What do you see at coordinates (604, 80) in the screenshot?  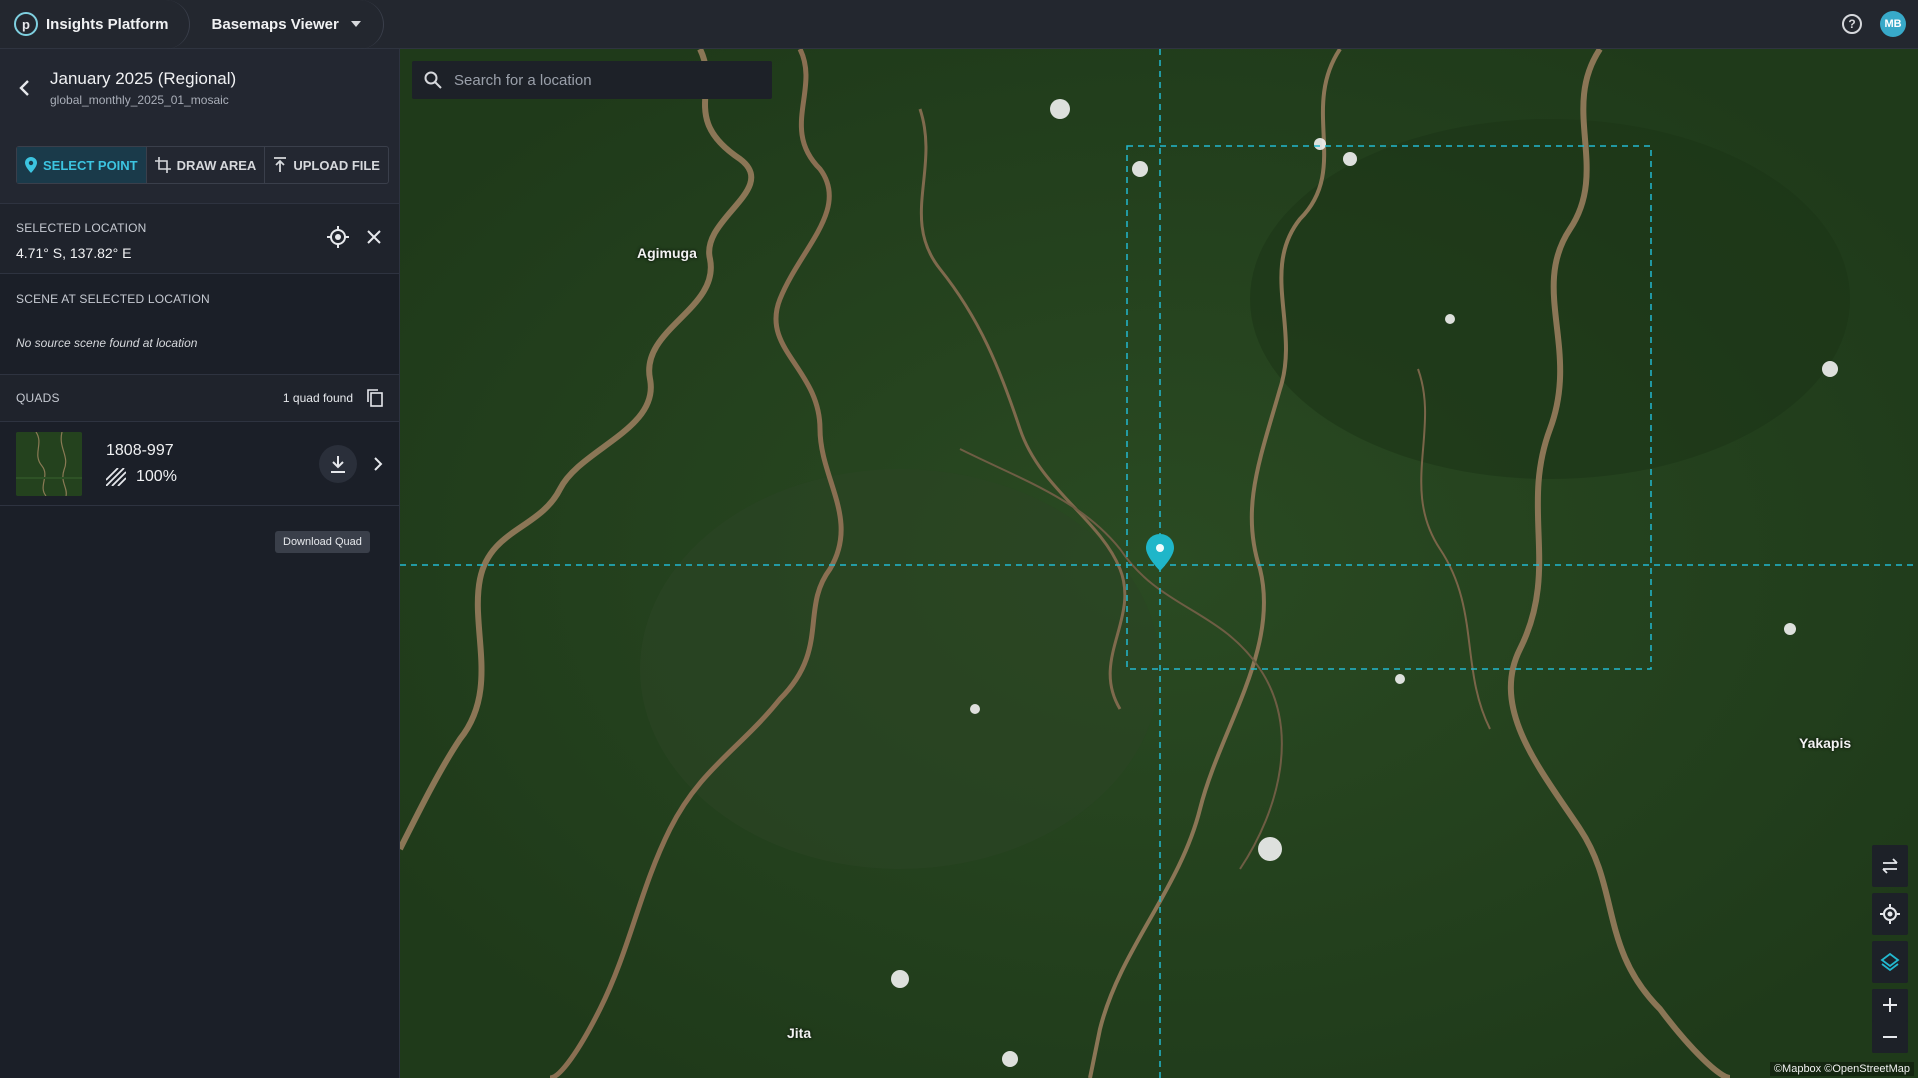 I see `search-input` at bounding box center [604, 80].